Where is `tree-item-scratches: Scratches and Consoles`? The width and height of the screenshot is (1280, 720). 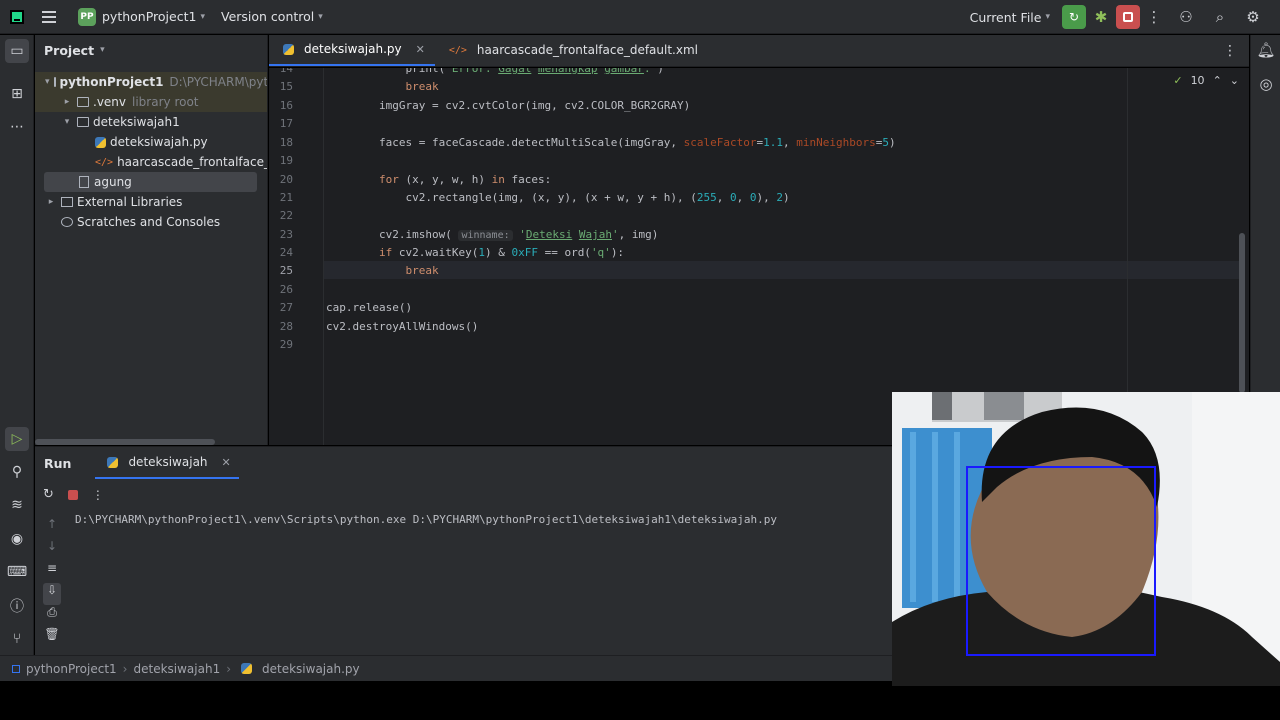
tree-item-scratches: Scratches and Consoles is located at coordinates (151, 222).